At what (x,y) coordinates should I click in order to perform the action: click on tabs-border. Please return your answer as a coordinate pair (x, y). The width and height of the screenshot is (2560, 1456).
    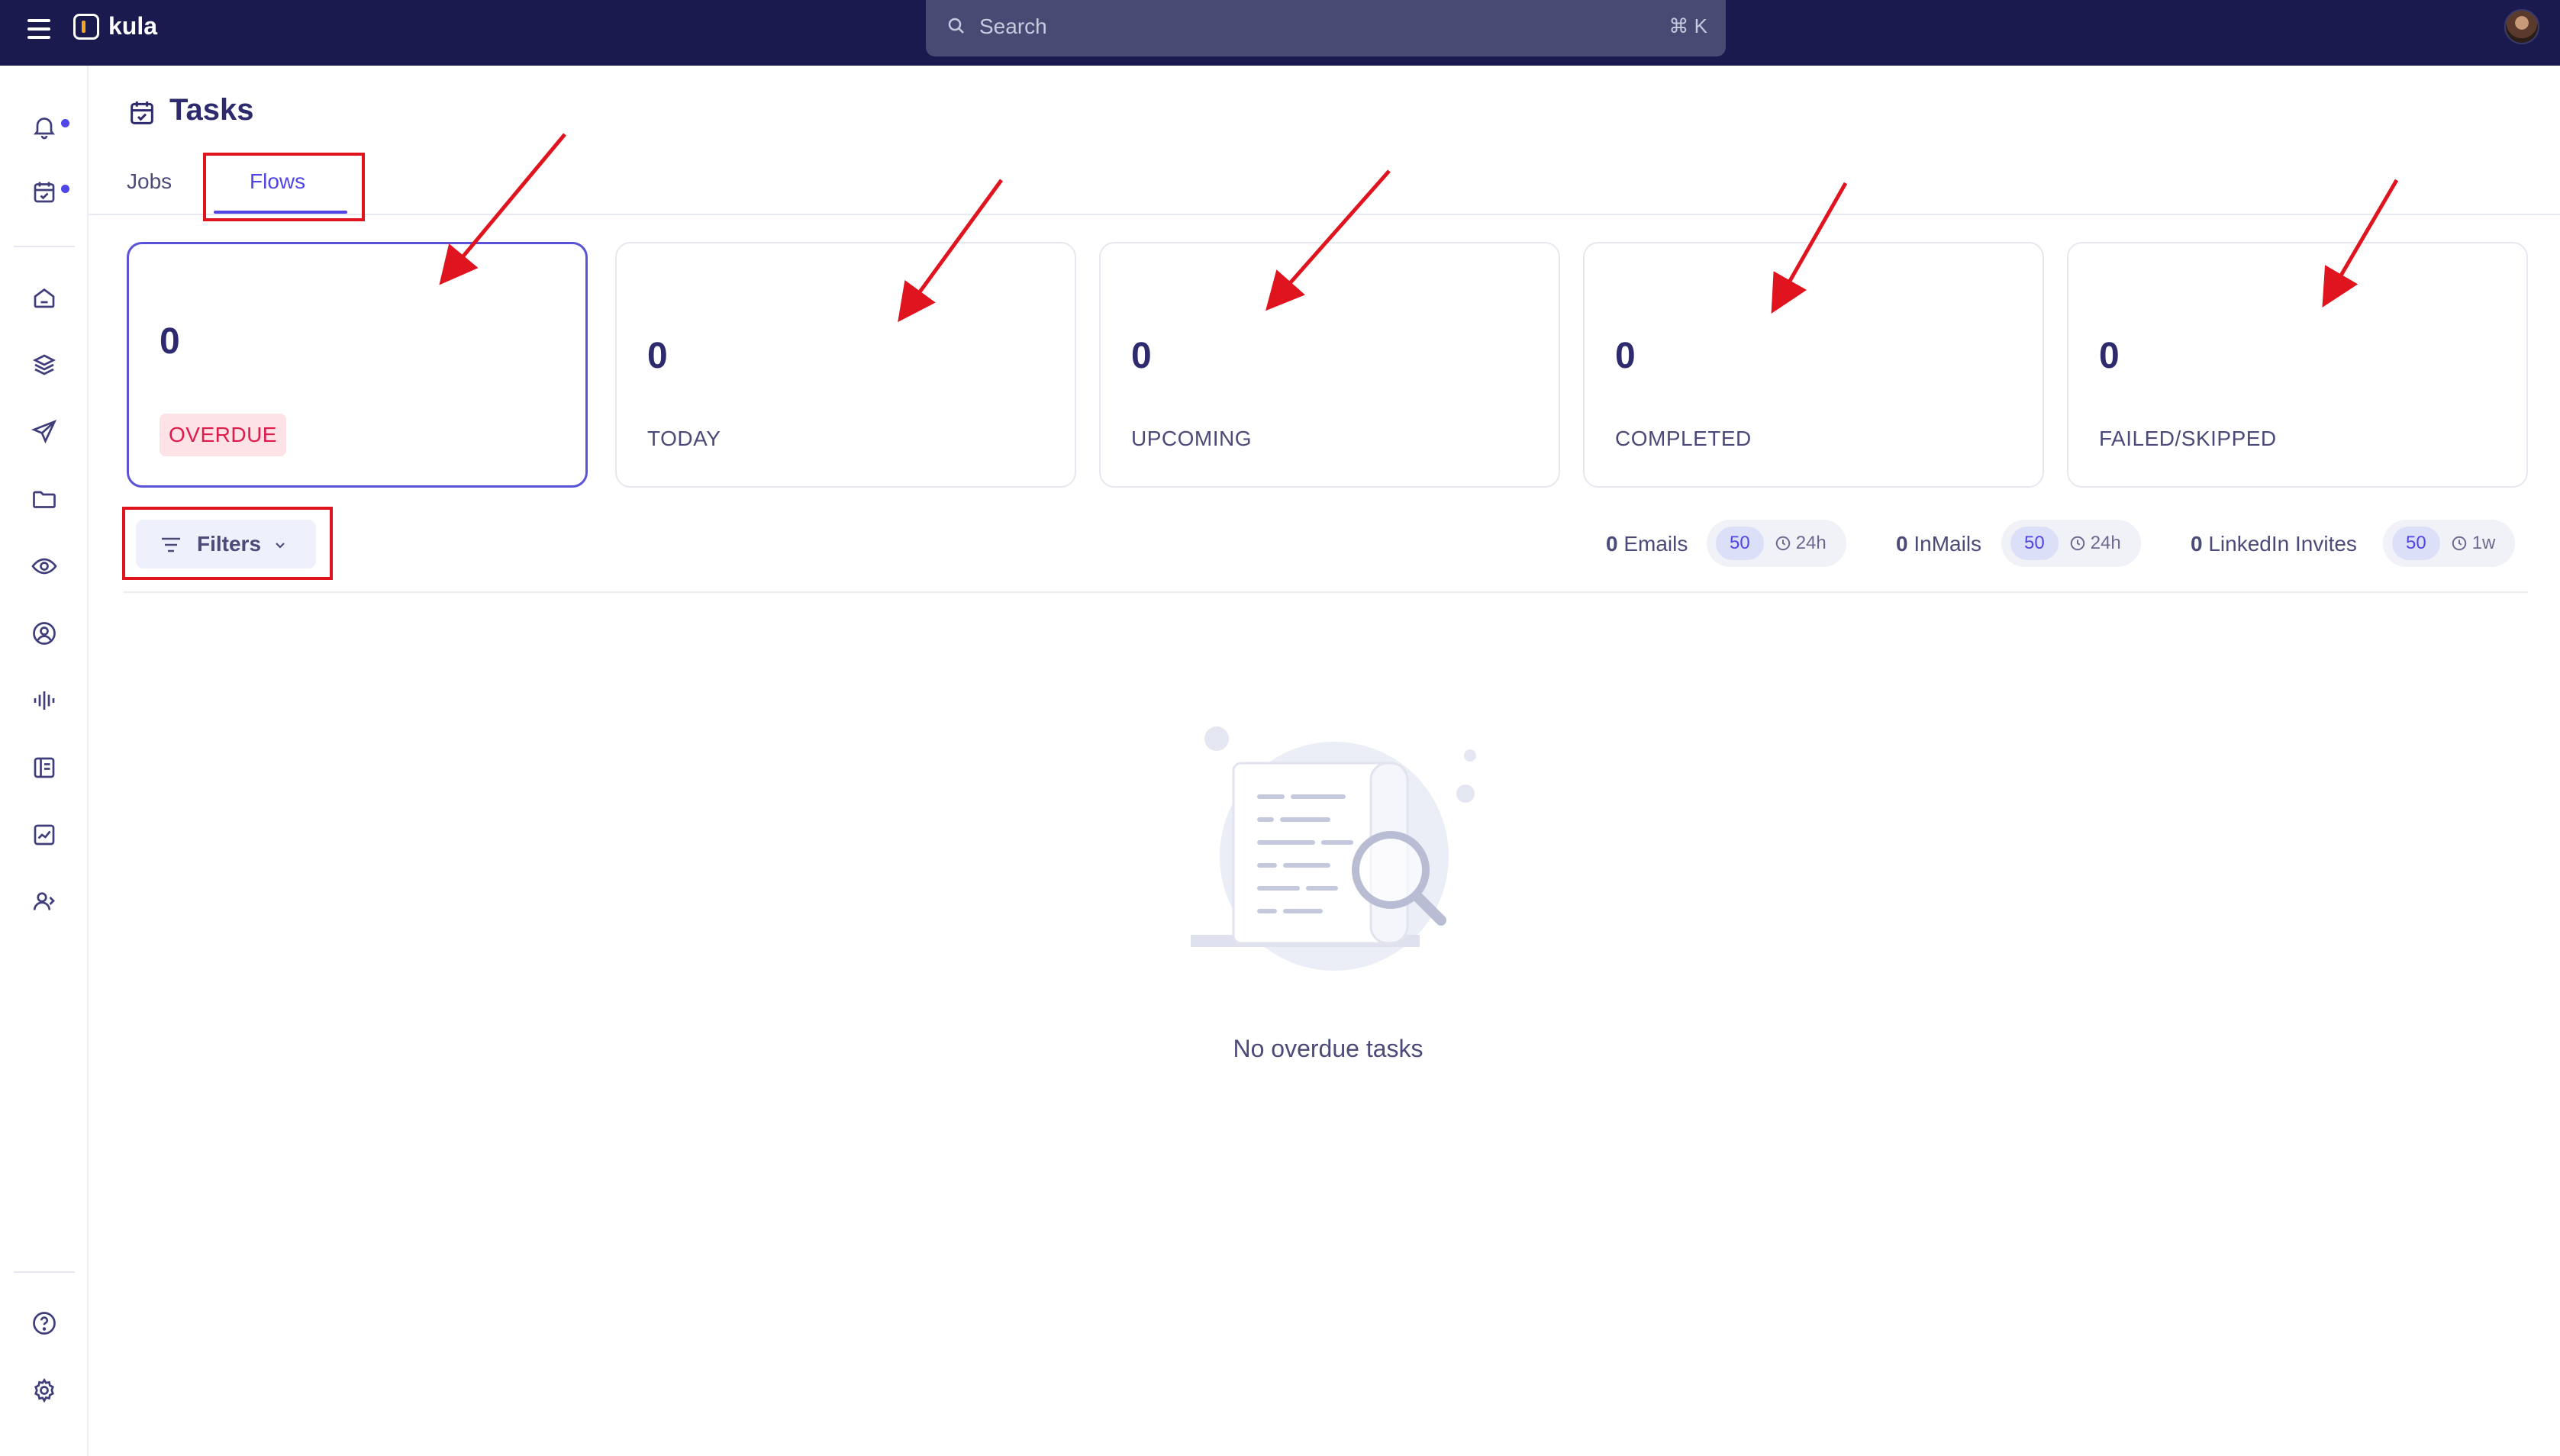
    Looking at the image, I should click on (1324, 214).